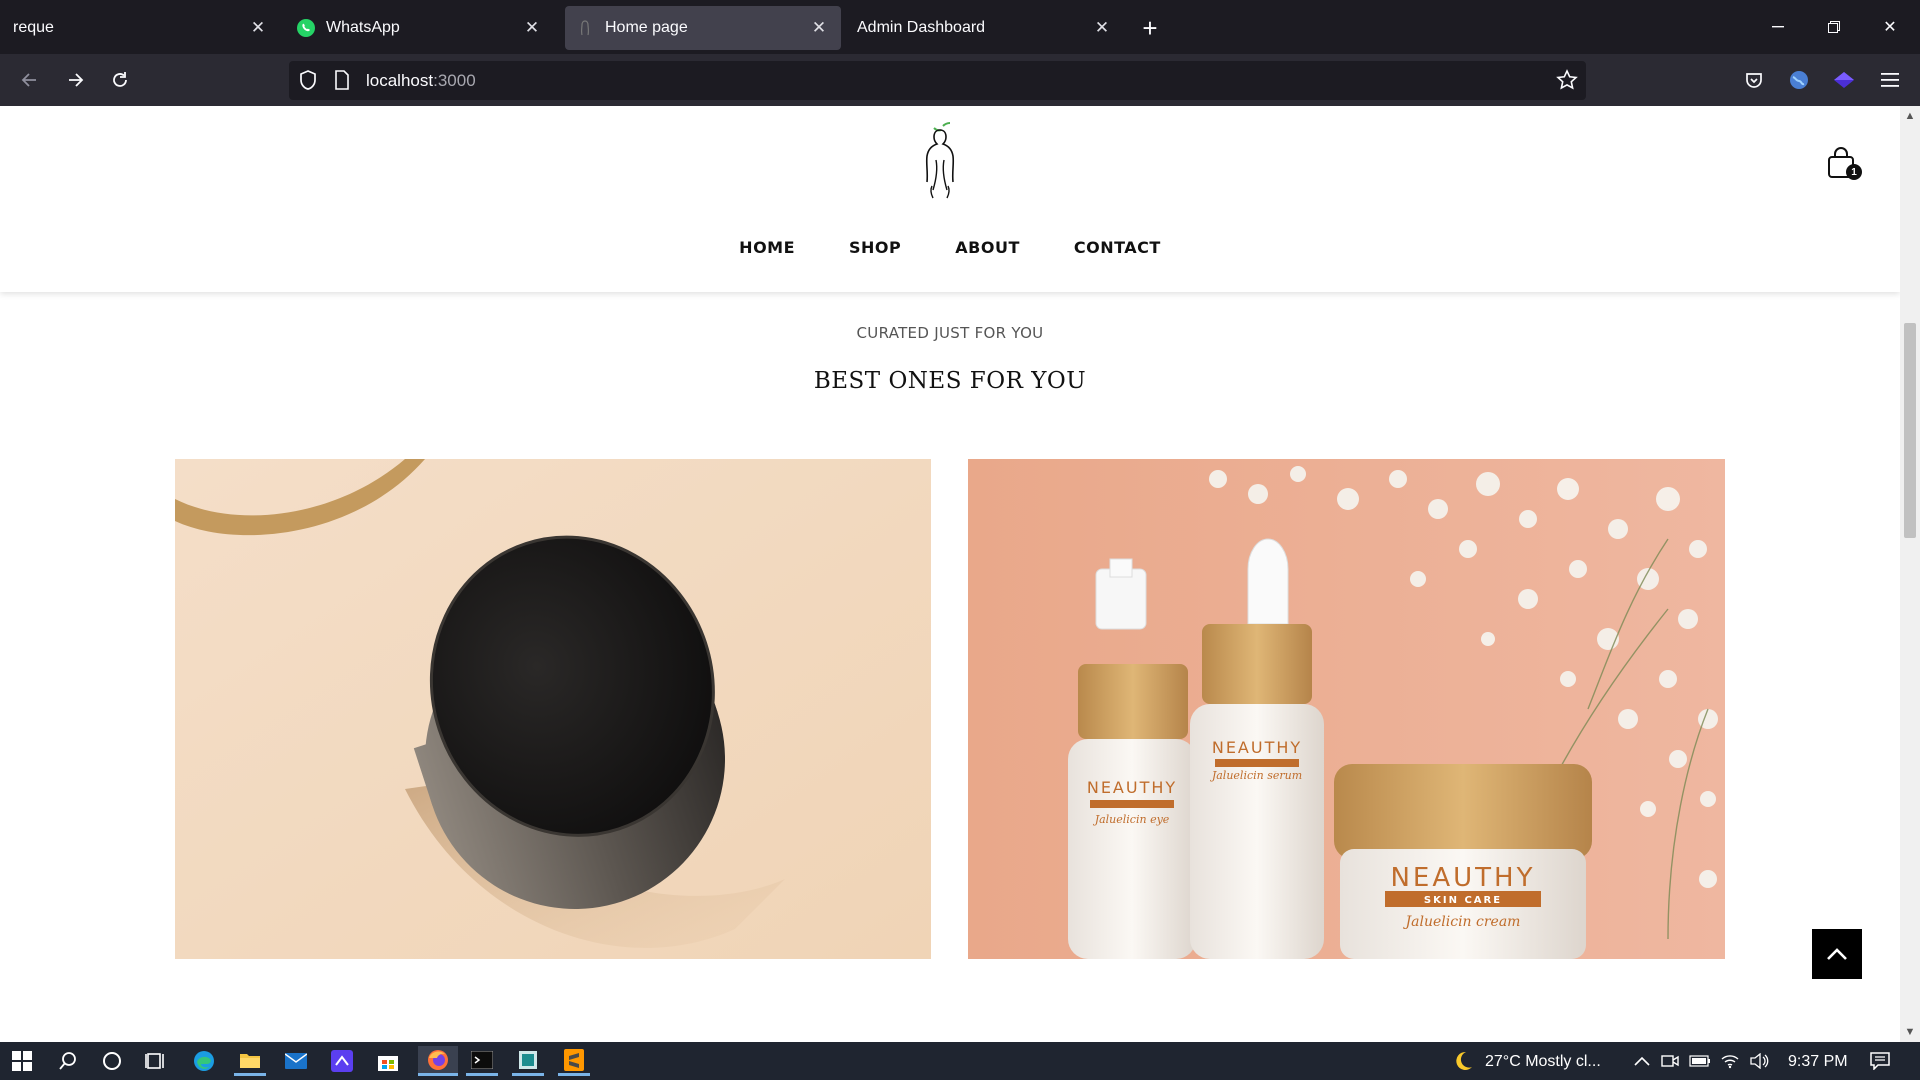 The image size is (1920, 1080). What do you see at coordinates (156, 1061) in the screenshot?
I see `task-view-icon` at bounding box center [156, 1061].